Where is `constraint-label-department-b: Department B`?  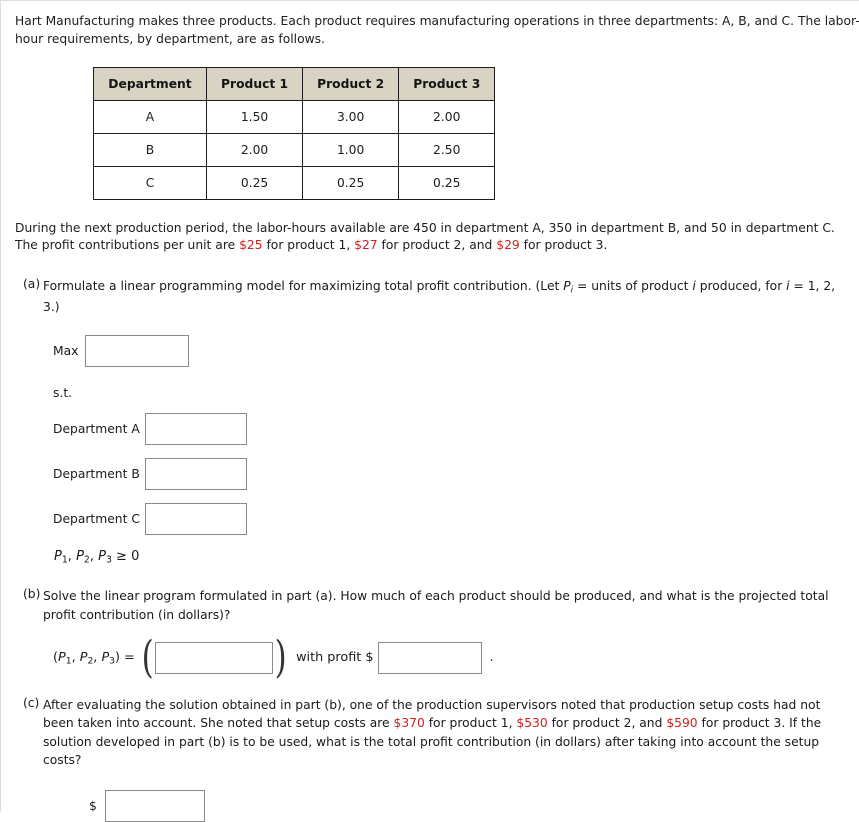
constraint-label-department-b: Department B is located at coordinates (96, 473).